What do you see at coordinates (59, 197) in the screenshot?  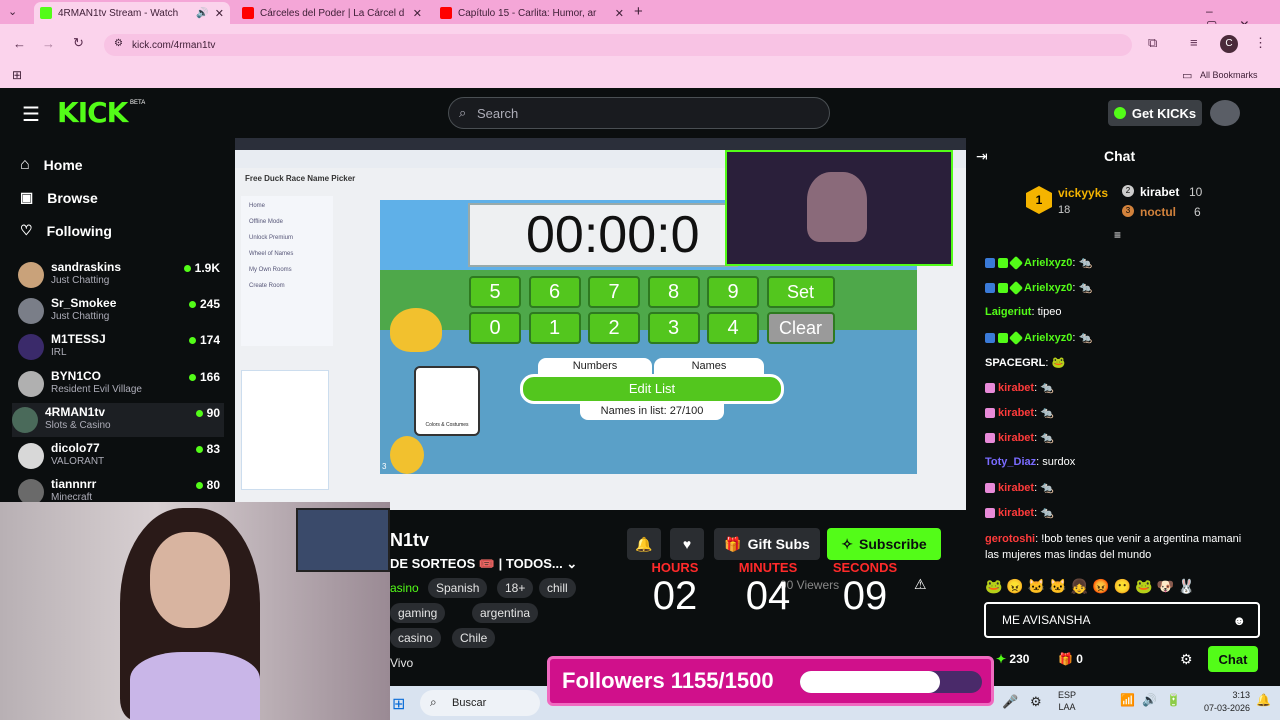 I see `nav-browse: ▣ Browse` at bounding box center [59, 197].